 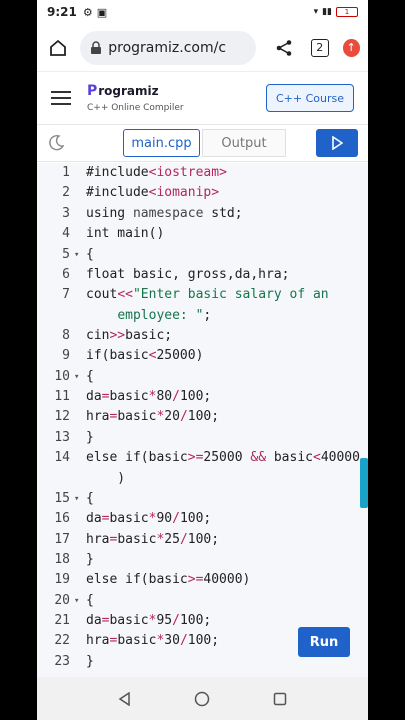 I want to click on line-number: 10, so click(x=62, y=376).